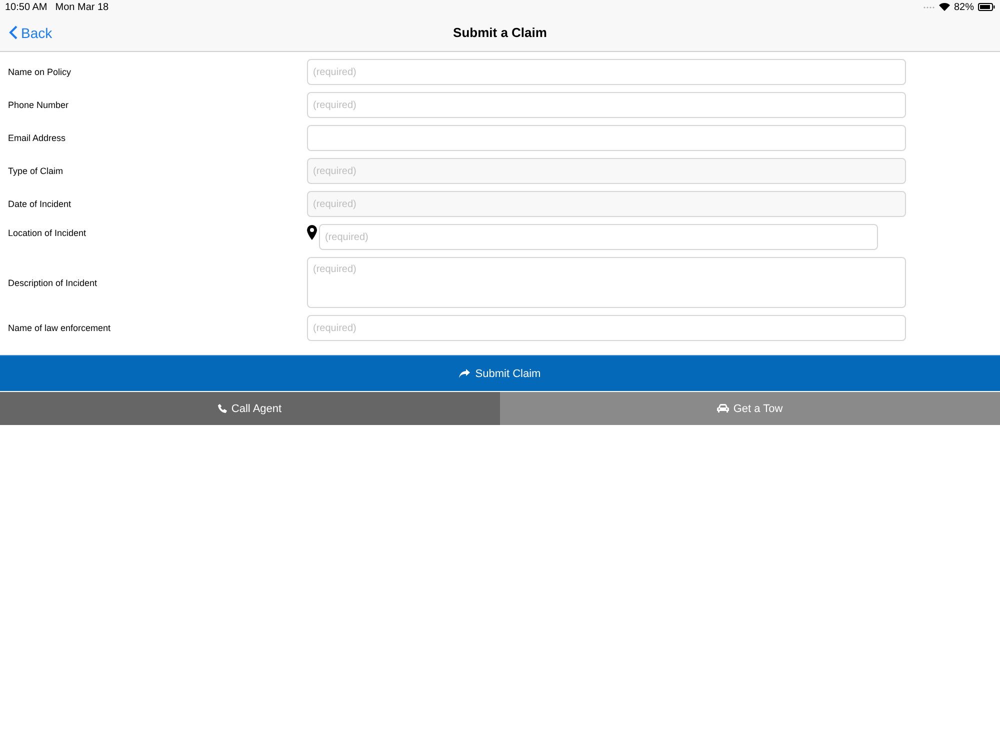 Image resolution: width=1000 pixels, height=750 pixels. I want to click on page-title: Submit a Claim, so click(500, 32).